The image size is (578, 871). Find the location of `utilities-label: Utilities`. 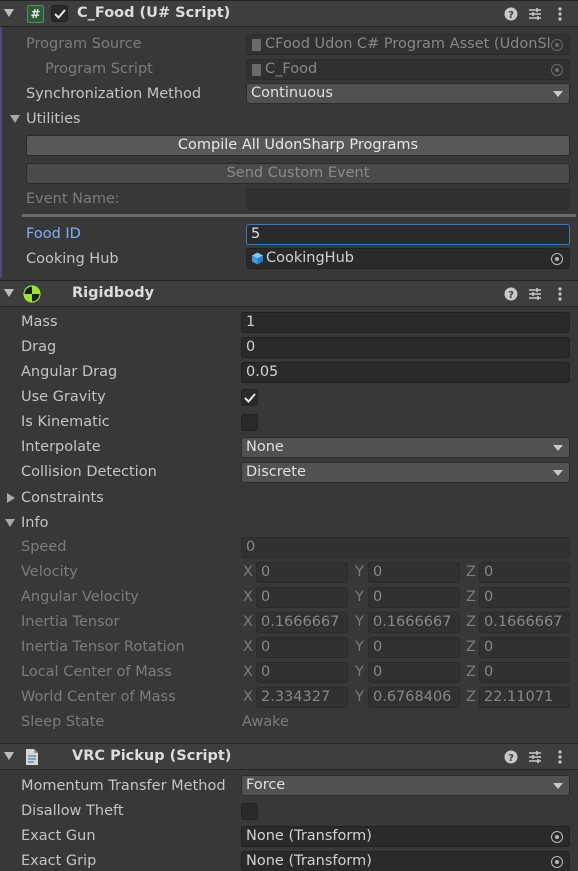

utilities-label: Utilities is located at coordinates (53, 119).